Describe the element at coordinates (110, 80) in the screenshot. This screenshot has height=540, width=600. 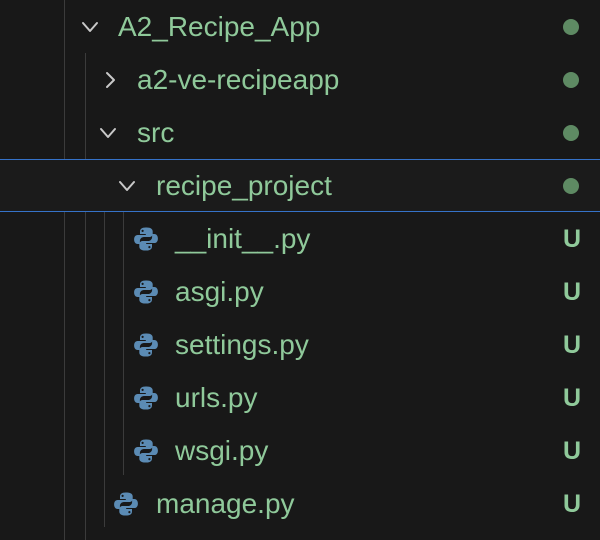
I see `chevron-right-icon` at that location.